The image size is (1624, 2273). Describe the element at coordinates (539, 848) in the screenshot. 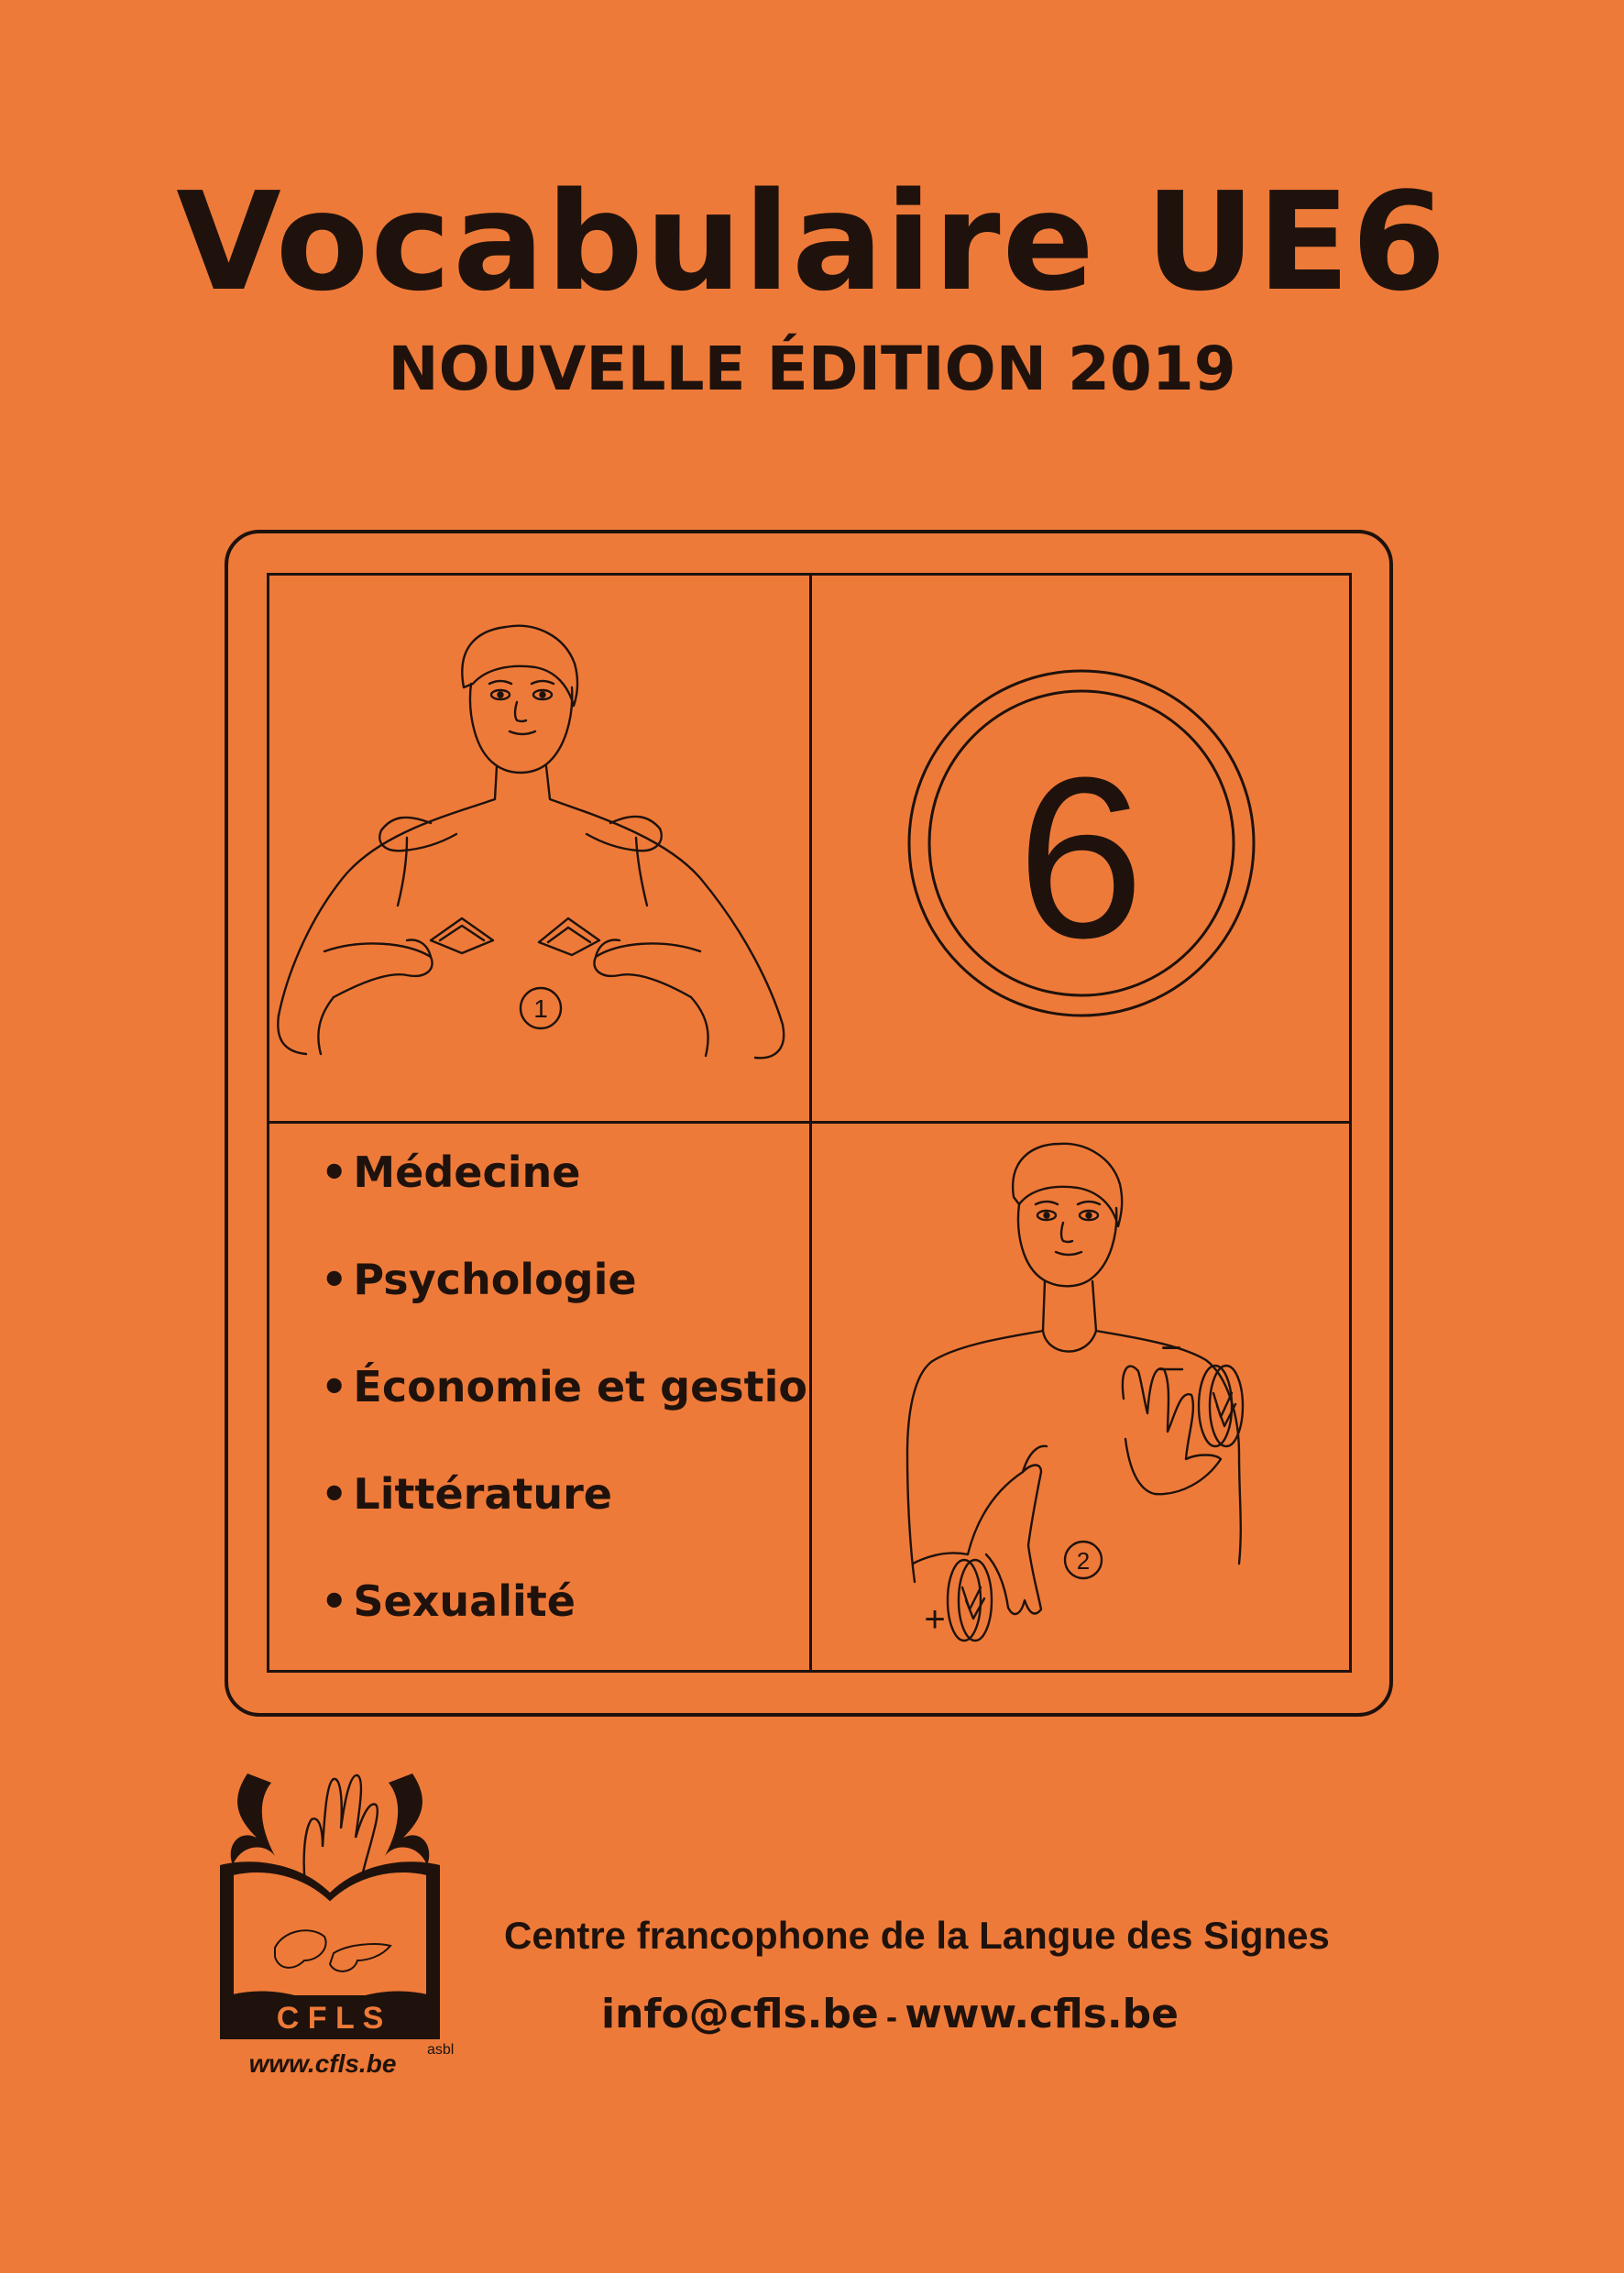

I see `sign-illustration-1: 1` at that location.